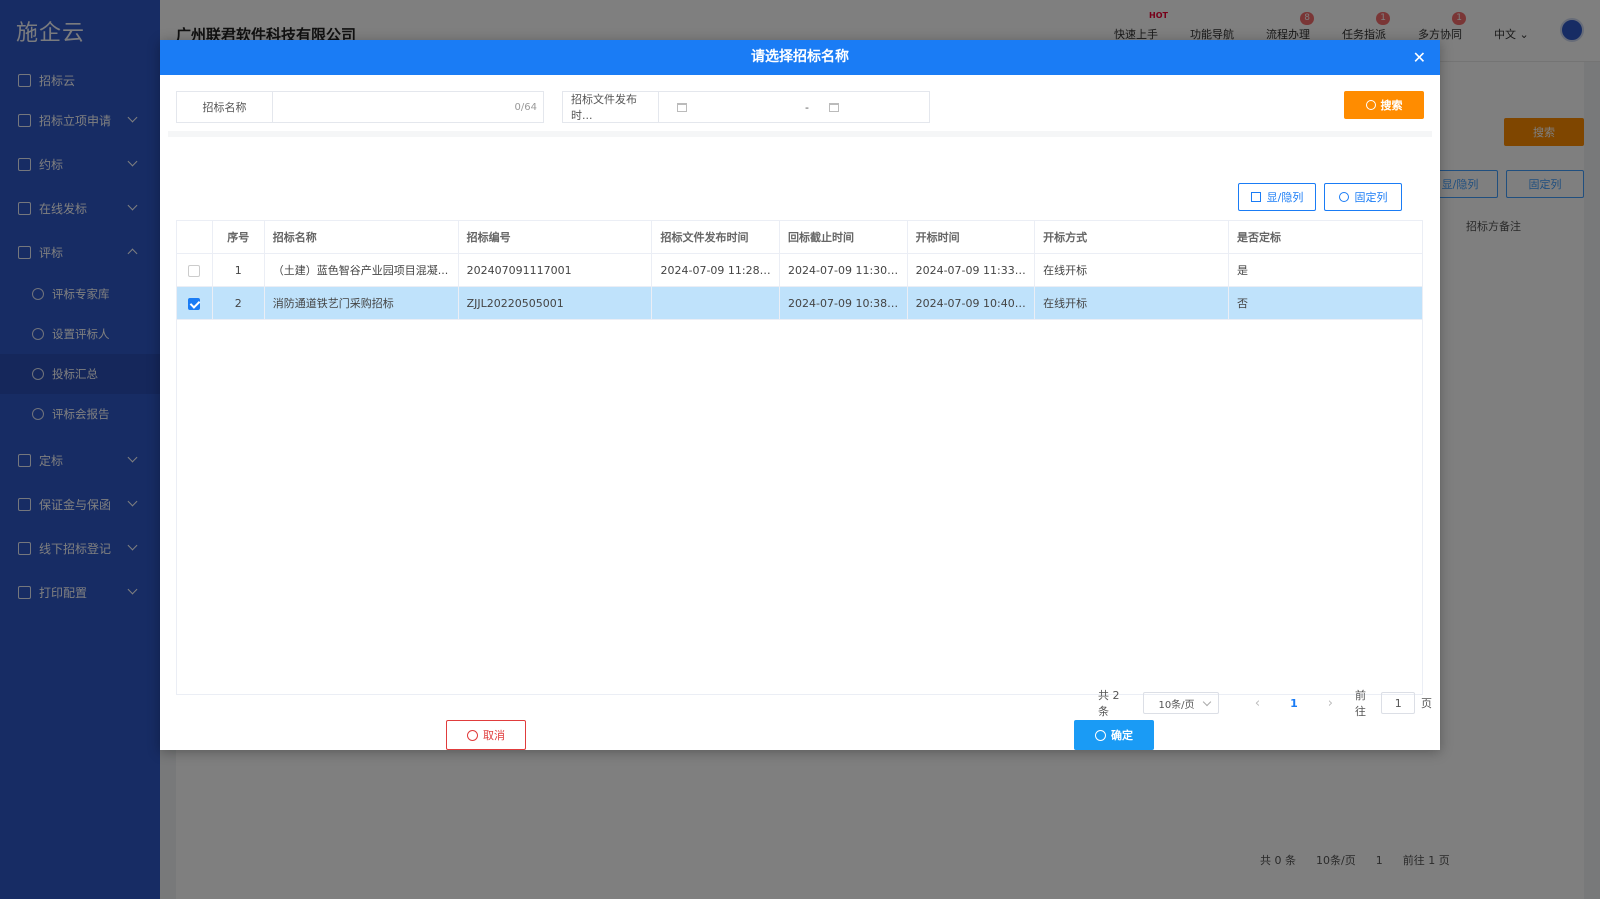 This screenshot has width=1600, height=899. Describe the element at coordinates (971, 237) in the screenshot. I see `column-header: 开标时间` at that location.